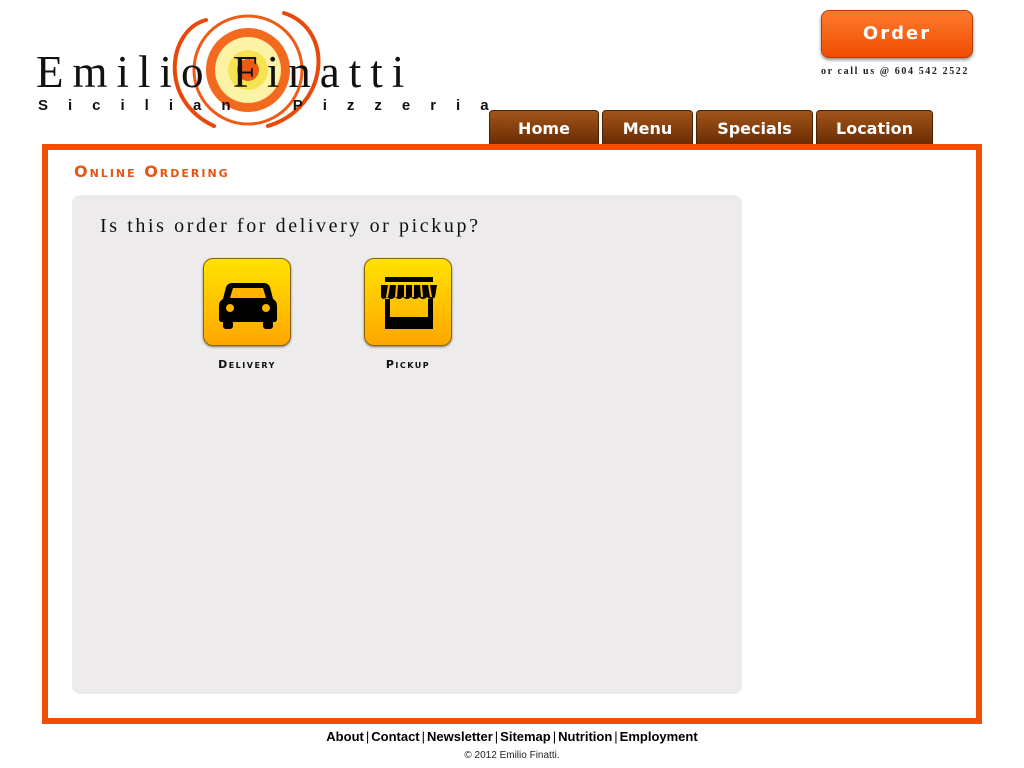  Describe the element at coordinates (512, 755) in the screenshot. I see `copyright-notice: © 2012 Emilio Finatti.` at that location.